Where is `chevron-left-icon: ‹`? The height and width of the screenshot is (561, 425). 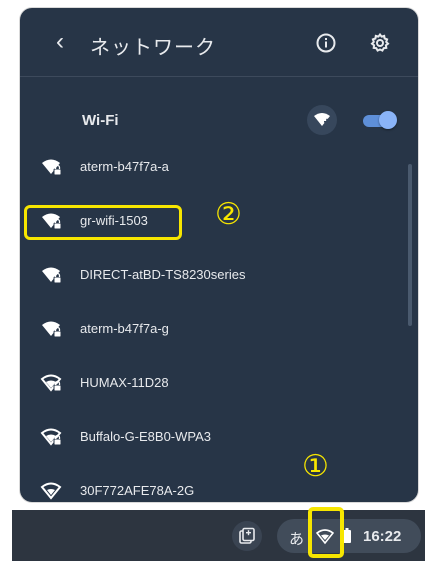 chevron-left-icon: ‹ is located at coordinates (60, 41).